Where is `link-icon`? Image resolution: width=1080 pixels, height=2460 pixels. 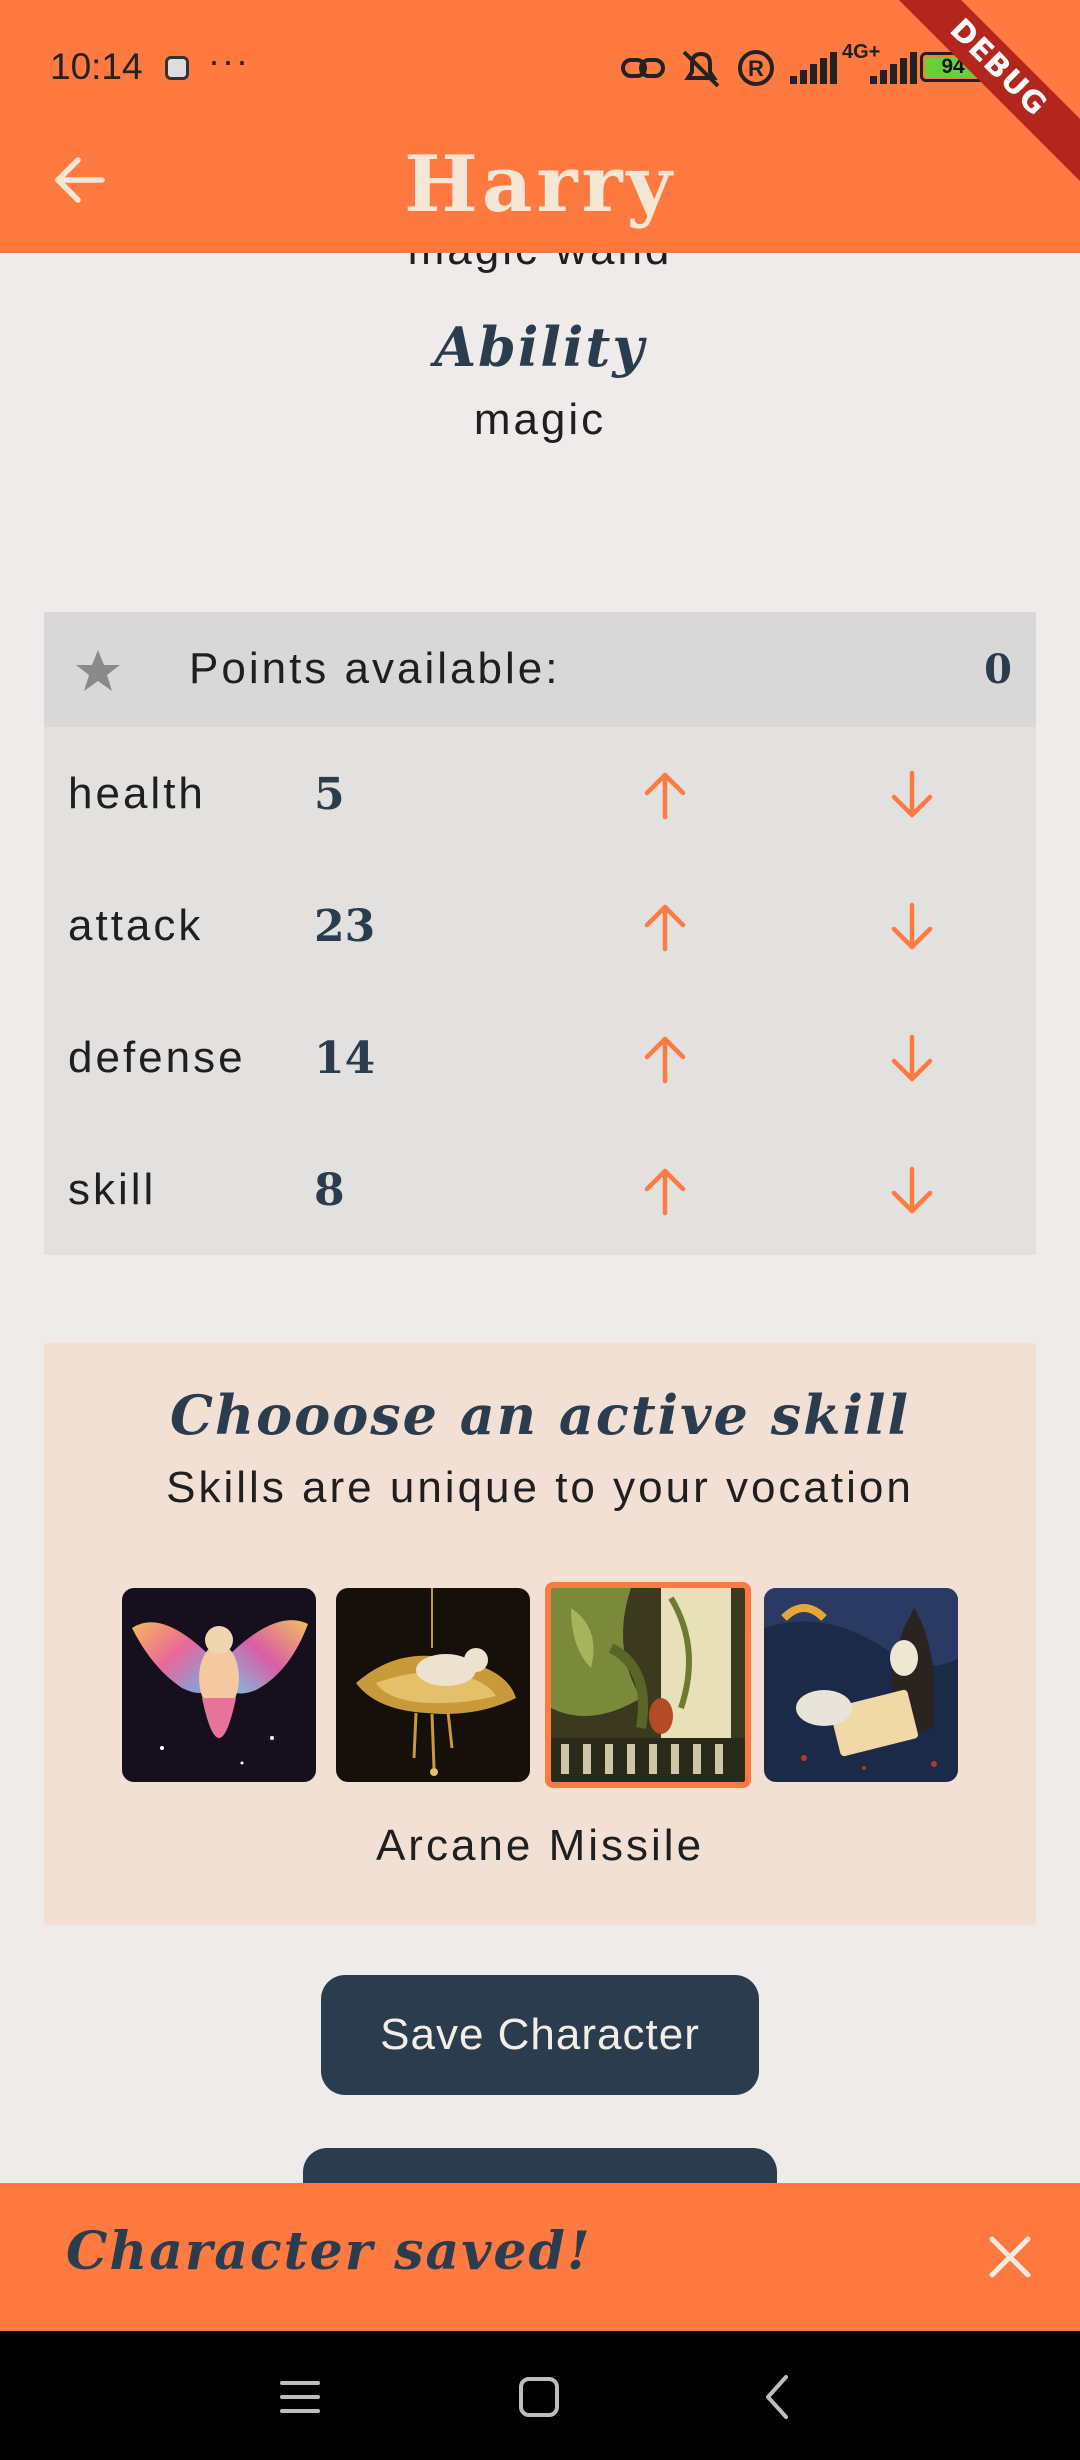
link-icon is located at coordinates (643, 68).